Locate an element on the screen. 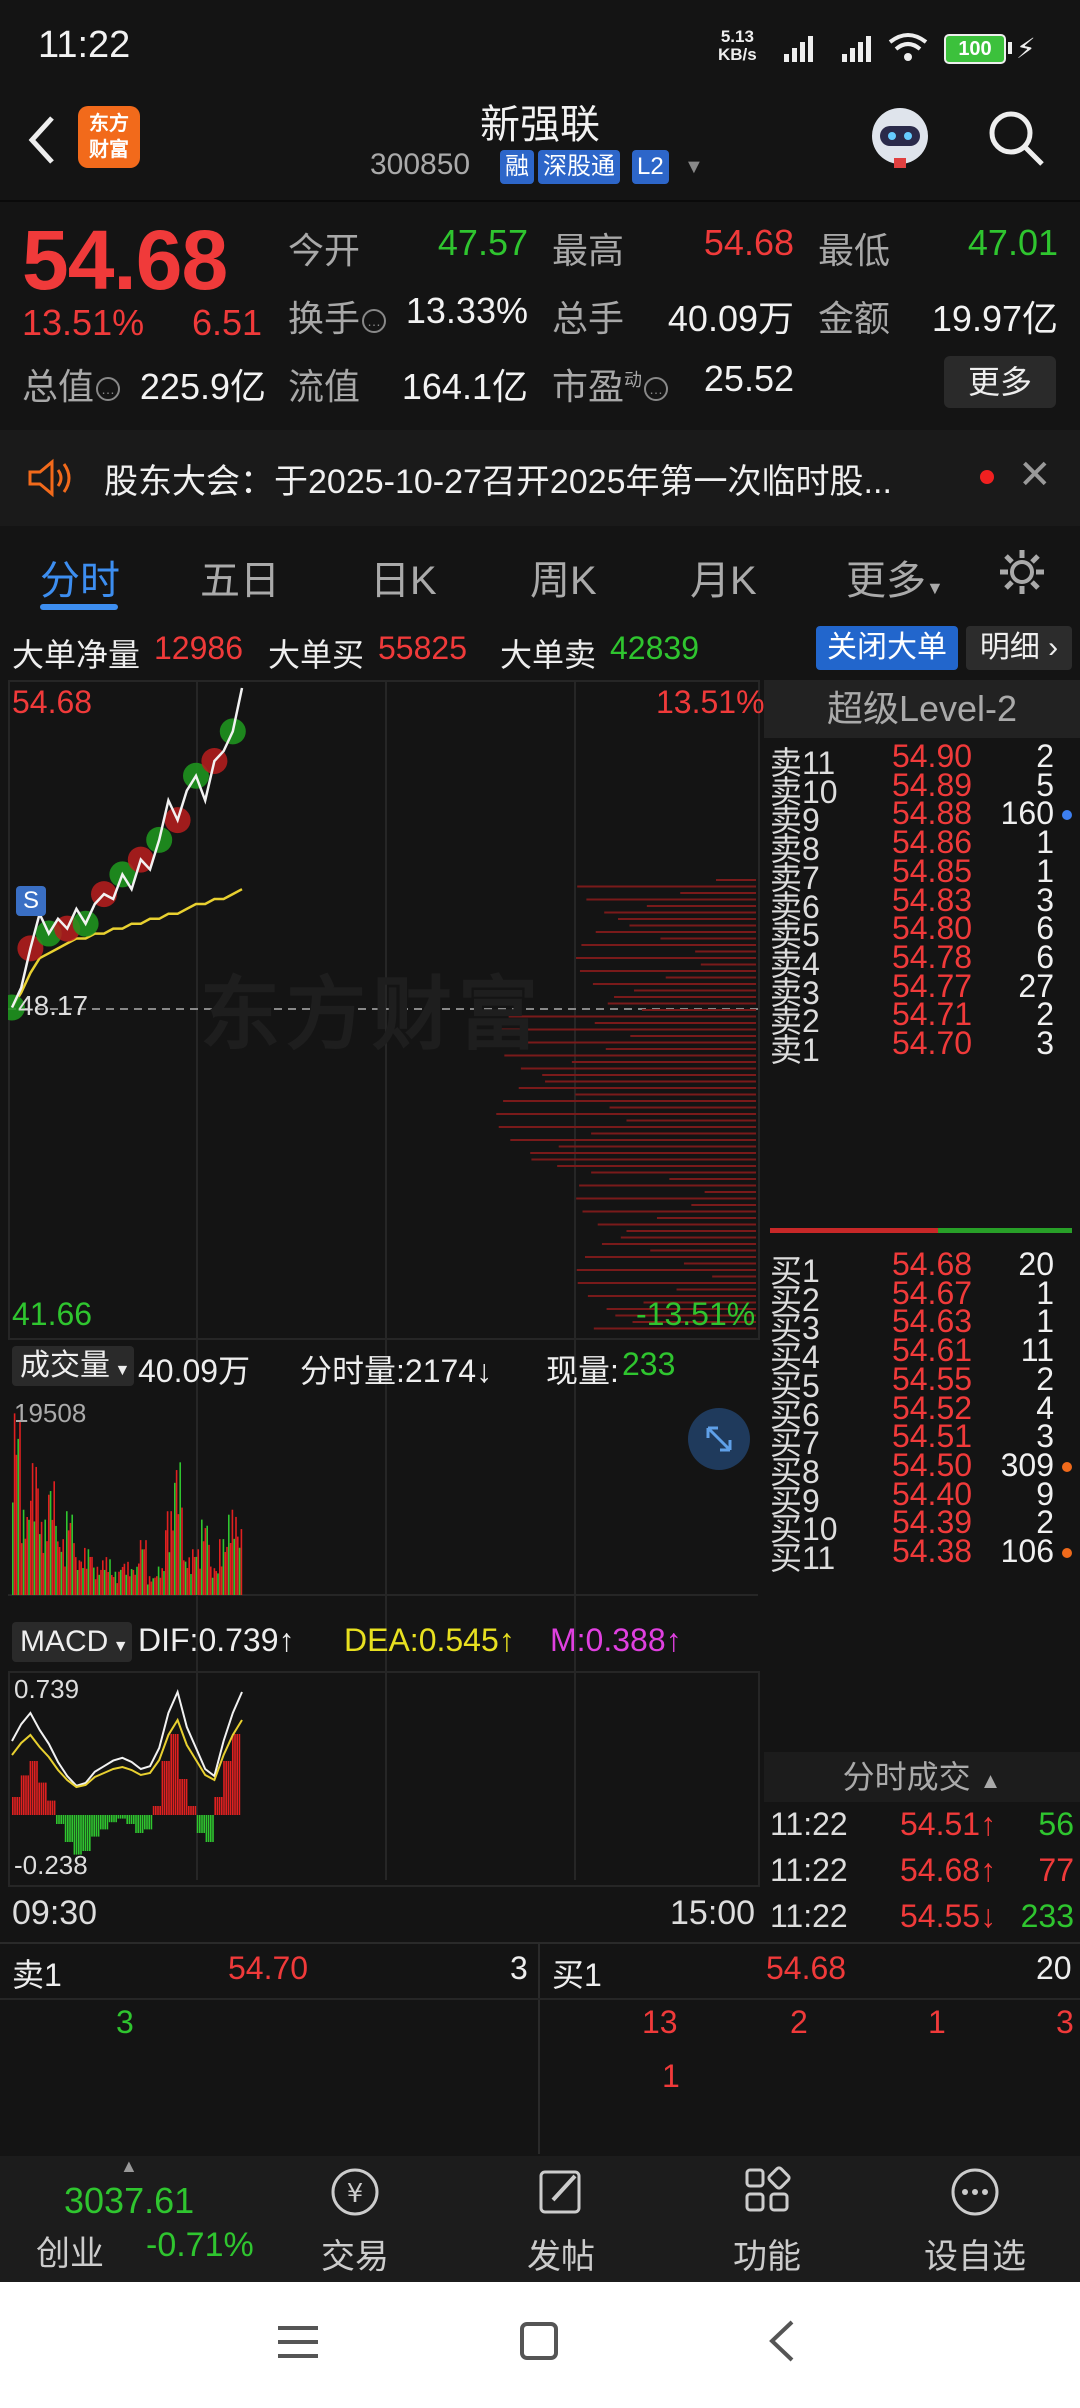  close-big-order-button: 关闭大单 is located at coordinates (887, 648).